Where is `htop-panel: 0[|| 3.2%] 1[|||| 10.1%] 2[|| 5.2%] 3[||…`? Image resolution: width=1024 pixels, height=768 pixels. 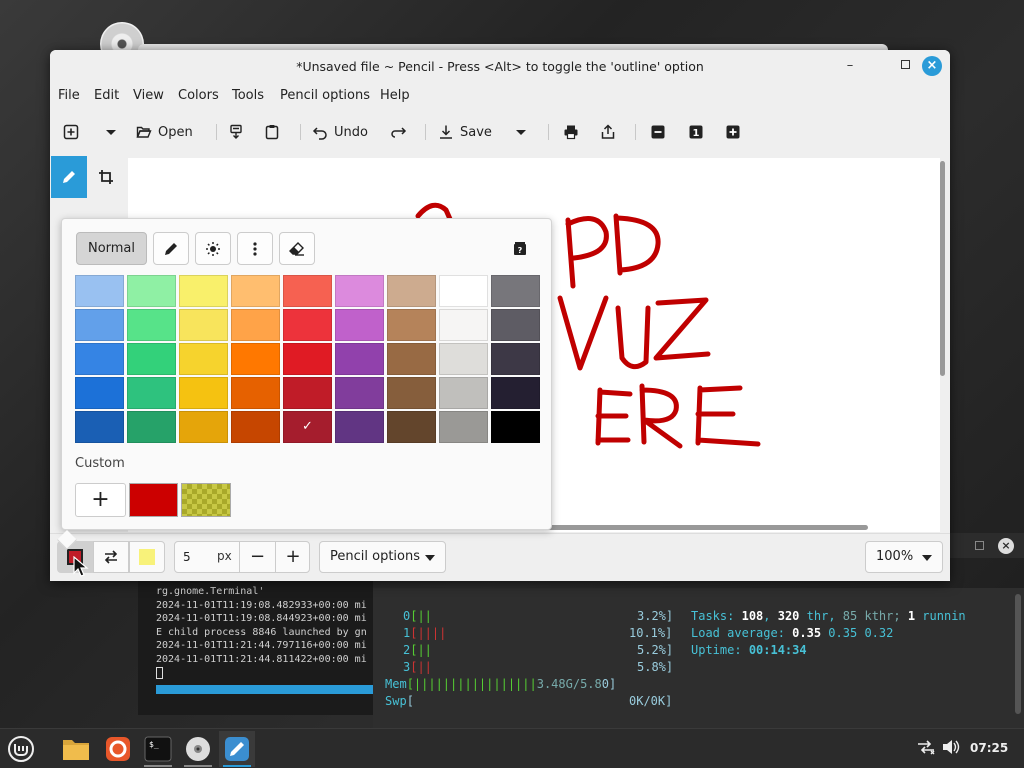 htop-panel: 0[|| 3.2%] 1[|||| 10.1%] 2[|| 5.2%] 3[||… is located at coordinates (698, 658).